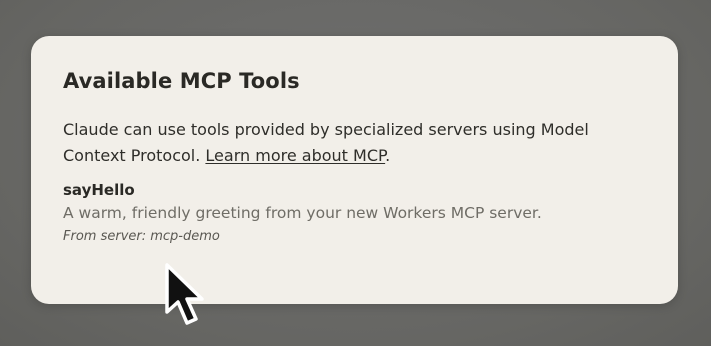 Image resolution: width=711 pixels, height=346 pixels. Describe the element at coordinates (99, 190) in the screenshot. I see `tool-name: sayHello` at that location.